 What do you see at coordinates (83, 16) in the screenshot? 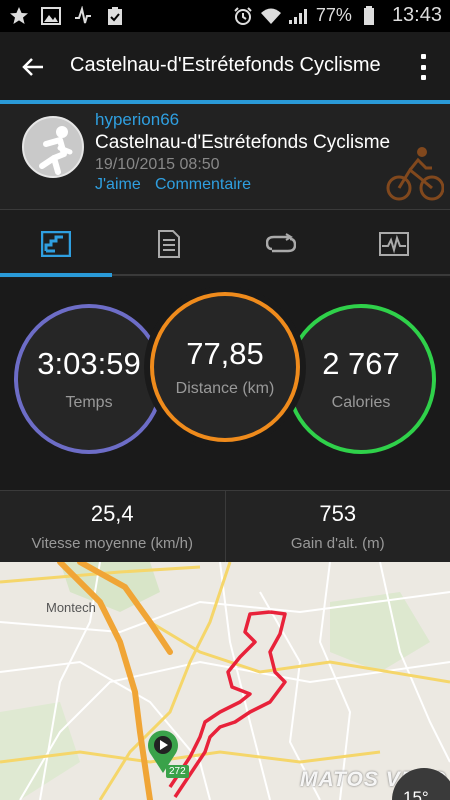
I see `activity-icon` at bounding box center [83, 16].